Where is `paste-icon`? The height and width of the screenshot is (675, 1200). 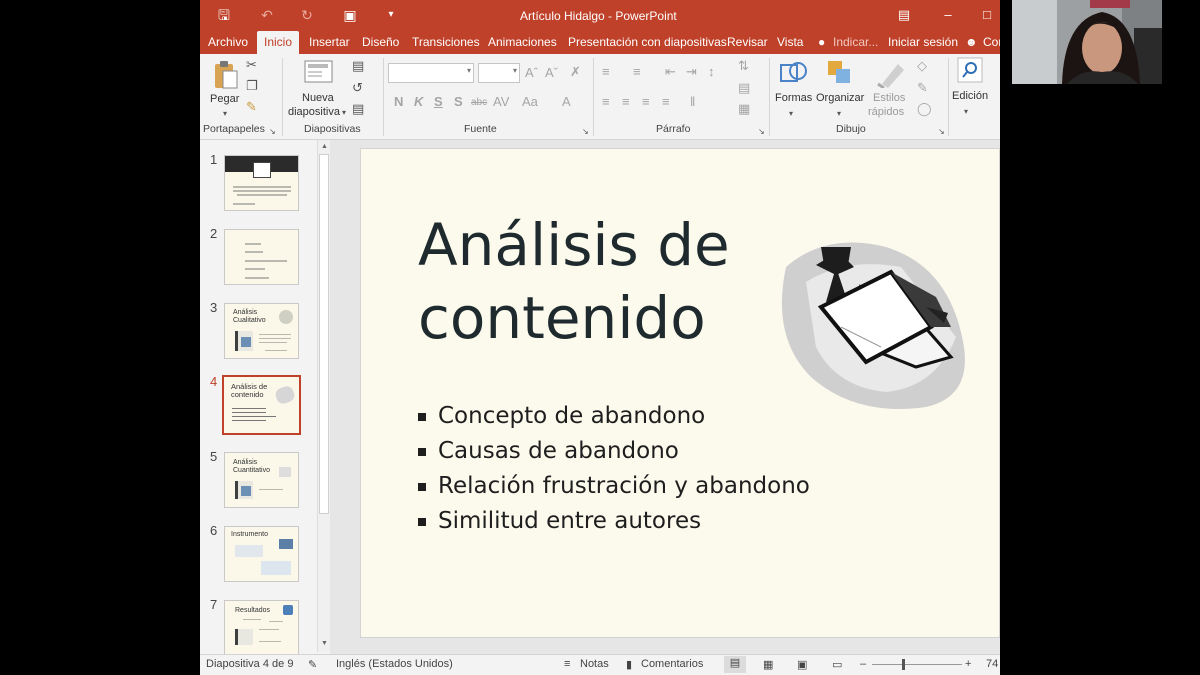
paste-icon is located at coordinates (226, 75).